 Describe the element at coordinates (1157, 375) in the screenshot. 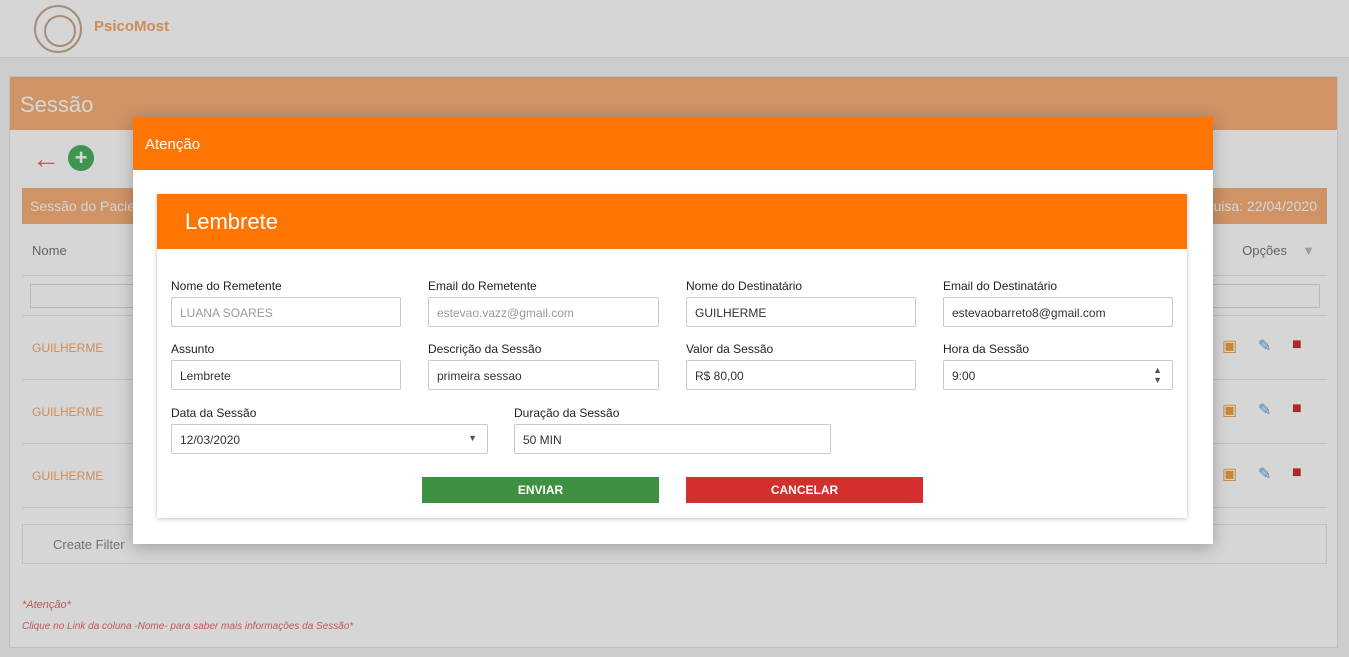

I see `spinner-icon: ▲ ▼` at that location.